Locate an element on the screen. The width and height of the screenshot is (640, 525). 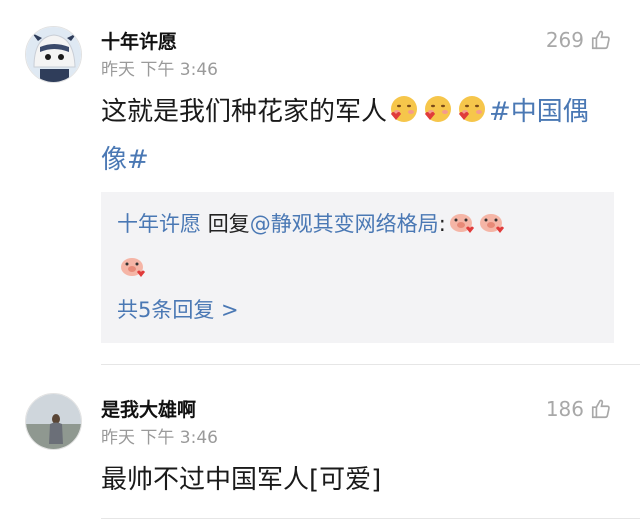
view-more-replies-link: 共5条回复 > is located at coordinates (178, 309).